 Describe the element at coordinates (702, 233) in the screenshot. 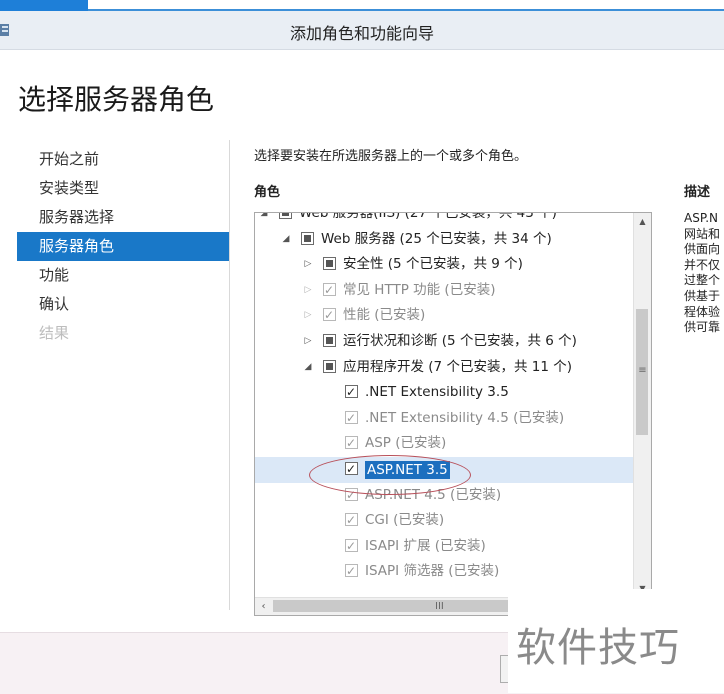

I see `description-line: 网站和` at that location.